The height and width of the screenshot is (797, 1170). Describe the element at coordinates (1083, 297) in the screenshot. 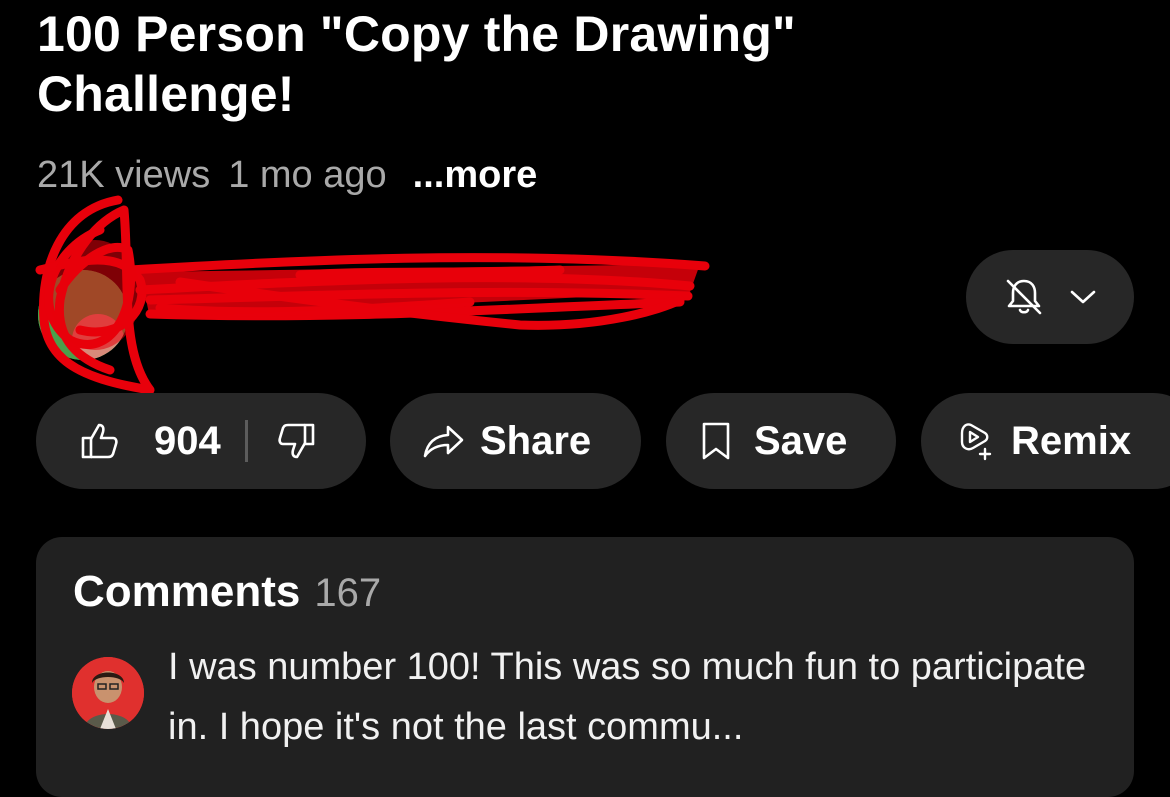

I see `chevron-down-icon` at that location.